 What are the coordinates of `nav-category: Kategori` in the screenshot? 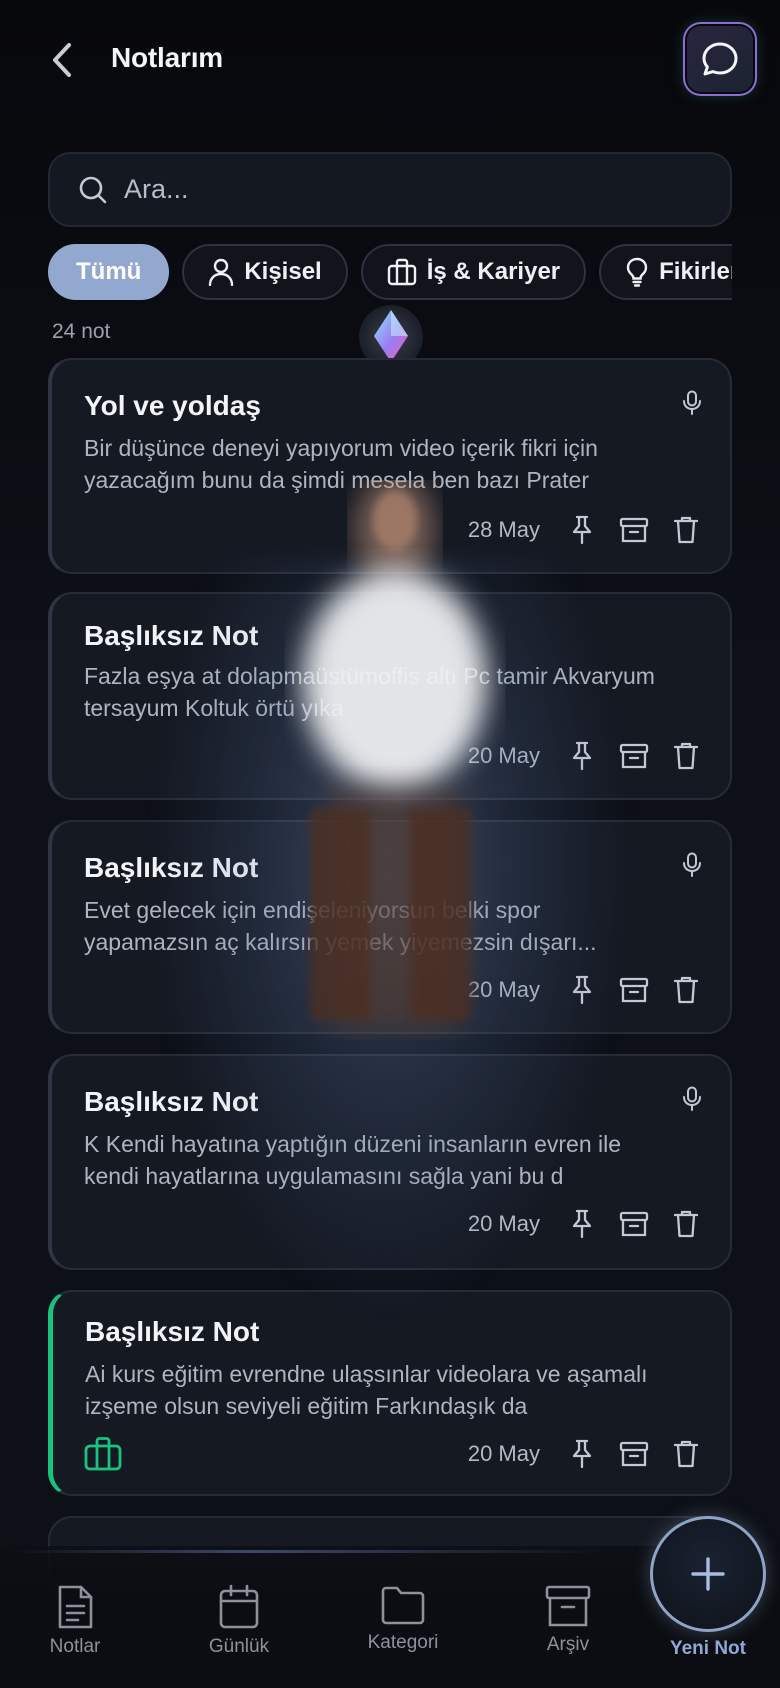 It's located at (403, 1619).